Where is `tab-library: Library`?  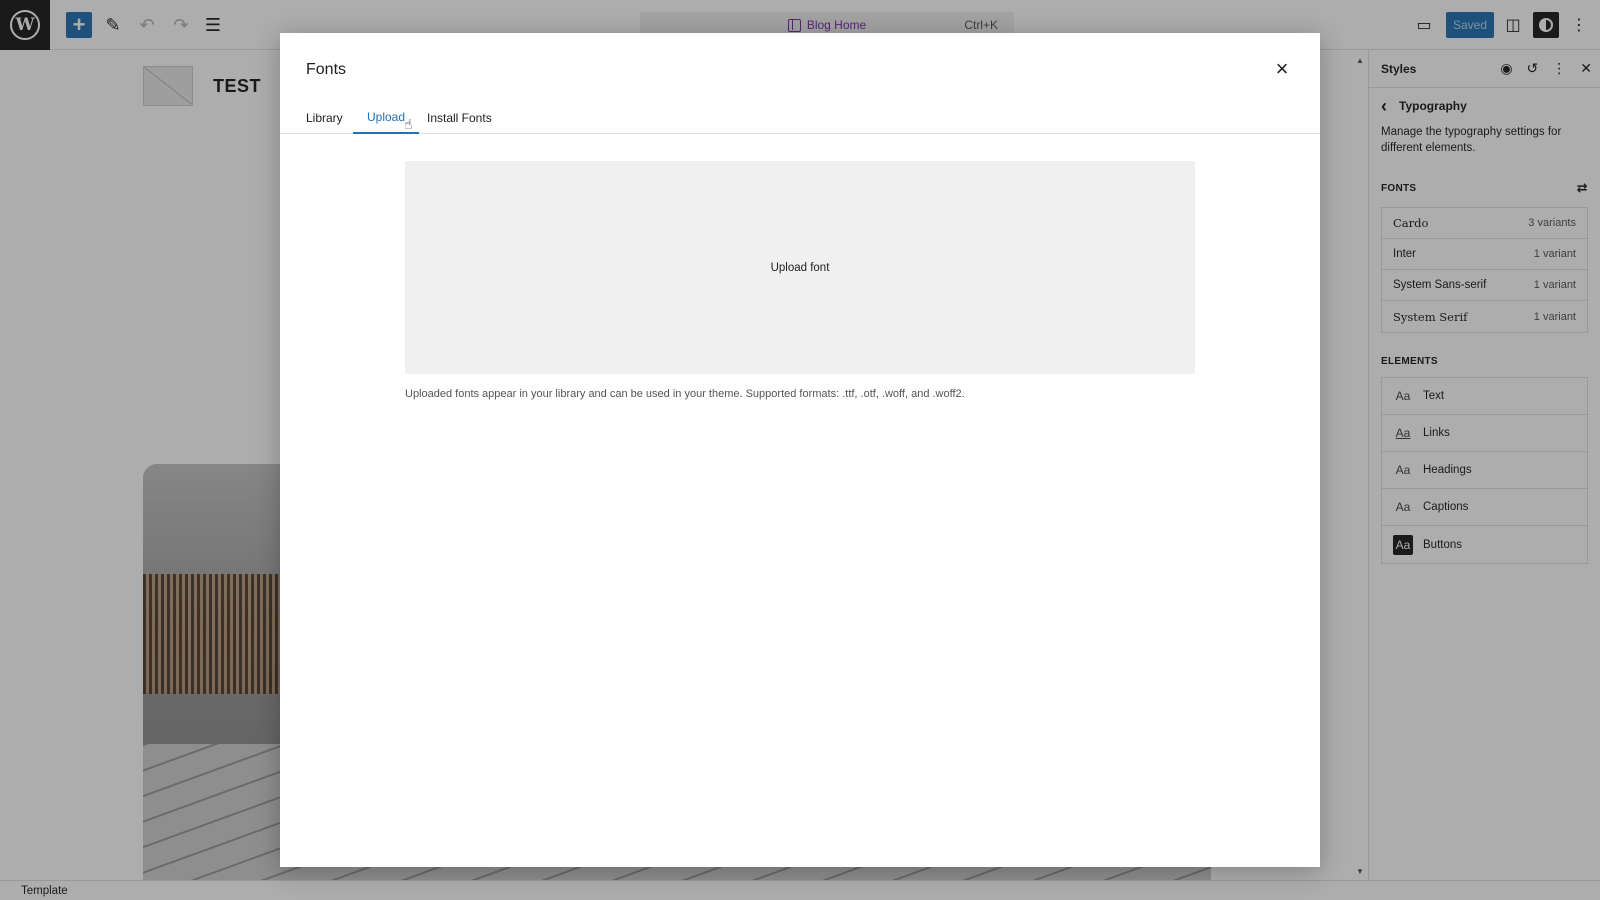
tab-library: Library is located at coordinates (324, 117).